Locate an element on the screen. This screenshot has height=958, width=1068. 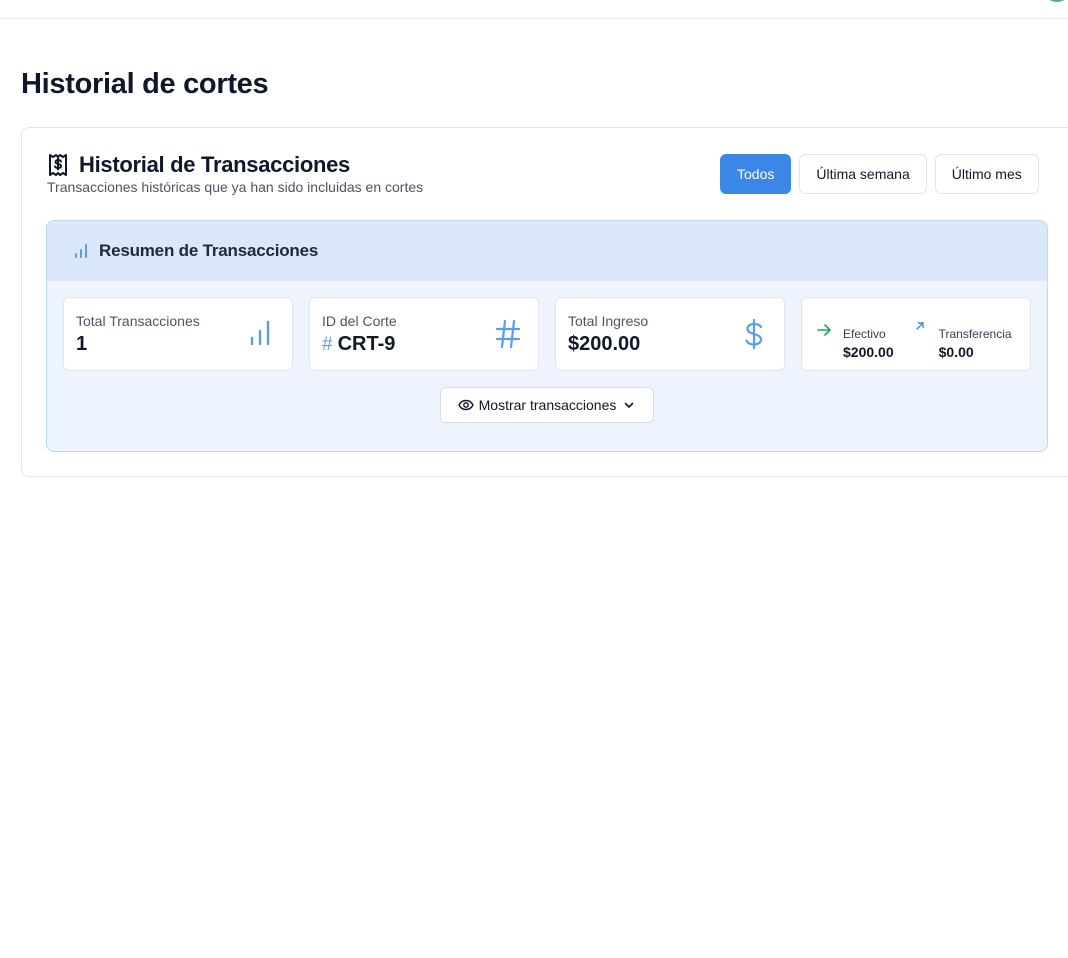
stat-value: 1 is located at coordinates (82, 344).